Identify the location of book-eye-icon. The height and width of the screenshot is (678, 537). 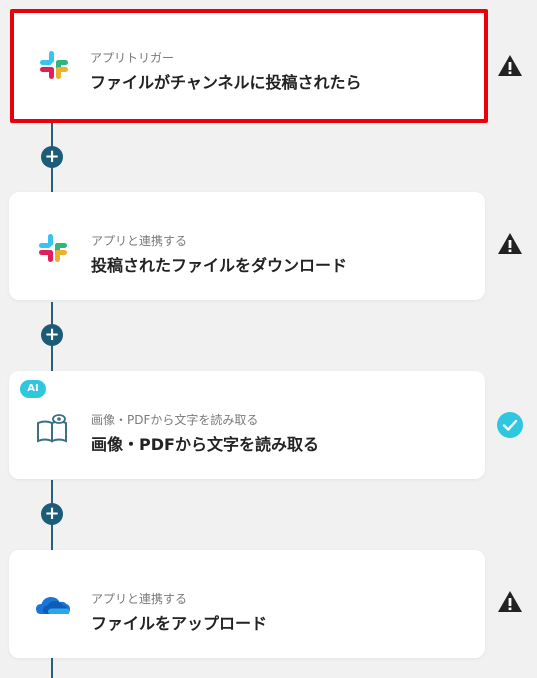
(52, 428).